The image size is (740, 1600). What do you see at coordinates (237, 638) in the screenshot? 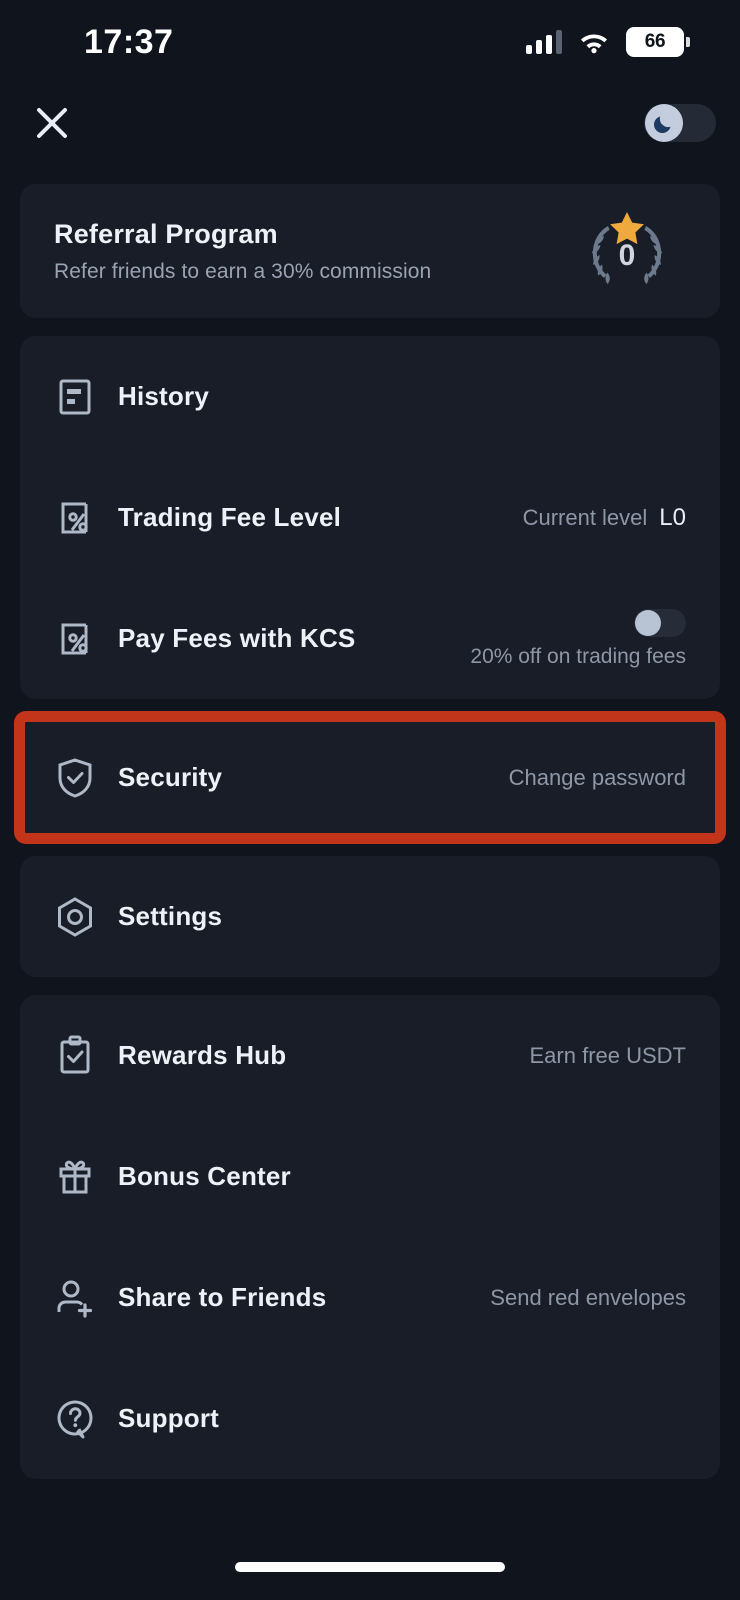
I see `row-label: Pay Fees with KCS` at bounding box center [237, 638].